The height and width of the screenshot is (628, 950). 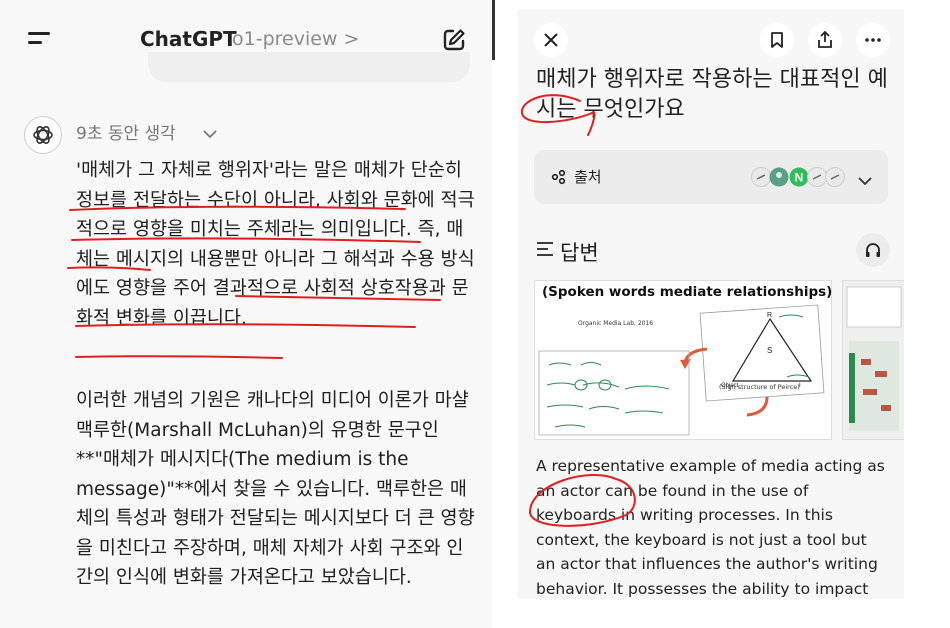 I want to click on close-button, so click(x=551, y=40).